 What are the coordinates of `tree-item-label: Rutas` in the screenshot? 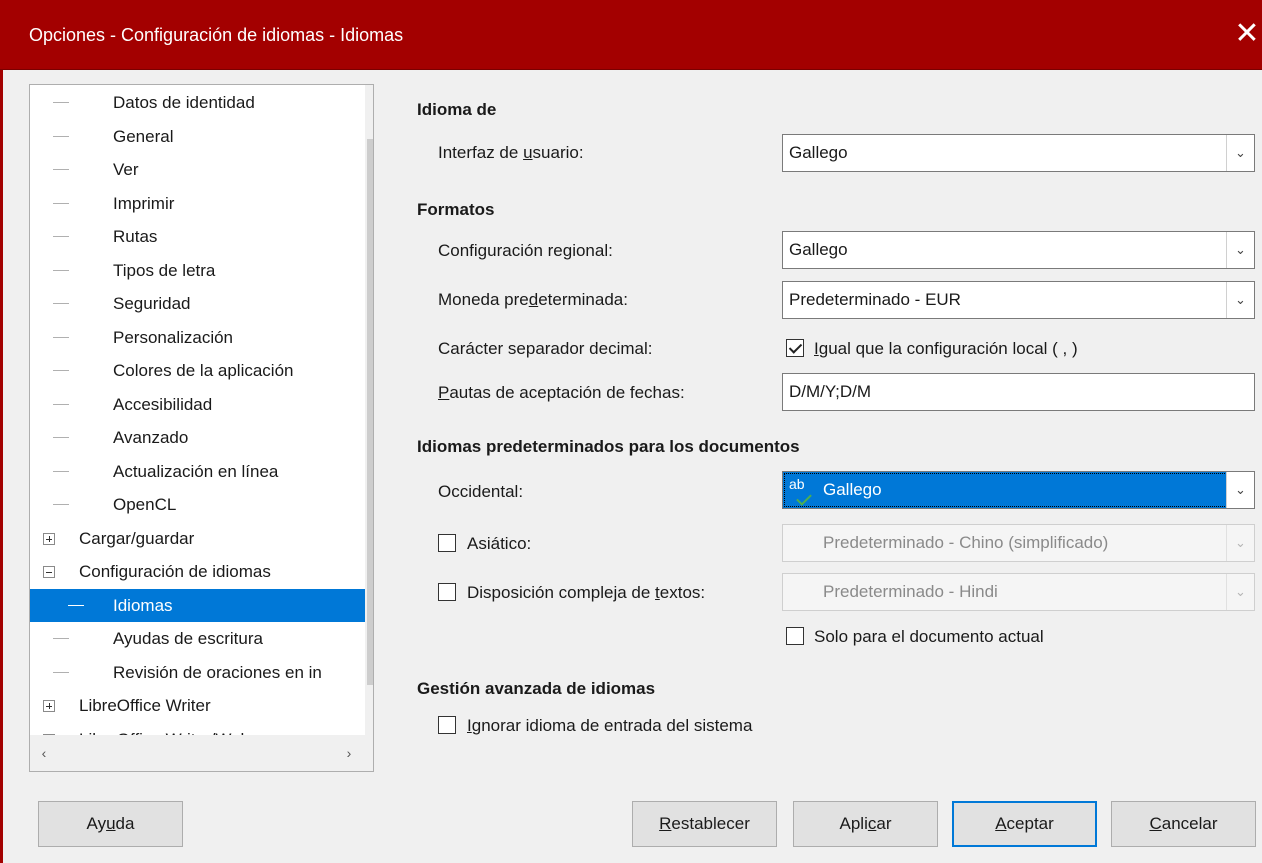 It's located at (135, 236).